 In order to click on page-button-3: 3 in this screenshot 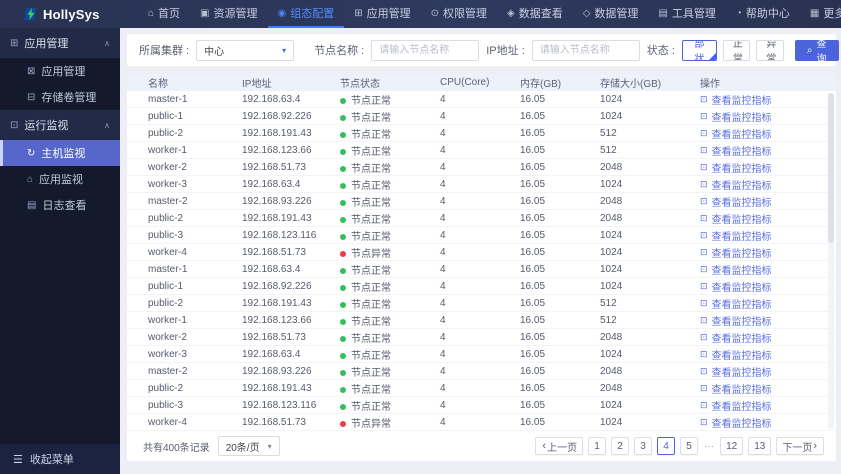, I will do `click(643, 446)`.